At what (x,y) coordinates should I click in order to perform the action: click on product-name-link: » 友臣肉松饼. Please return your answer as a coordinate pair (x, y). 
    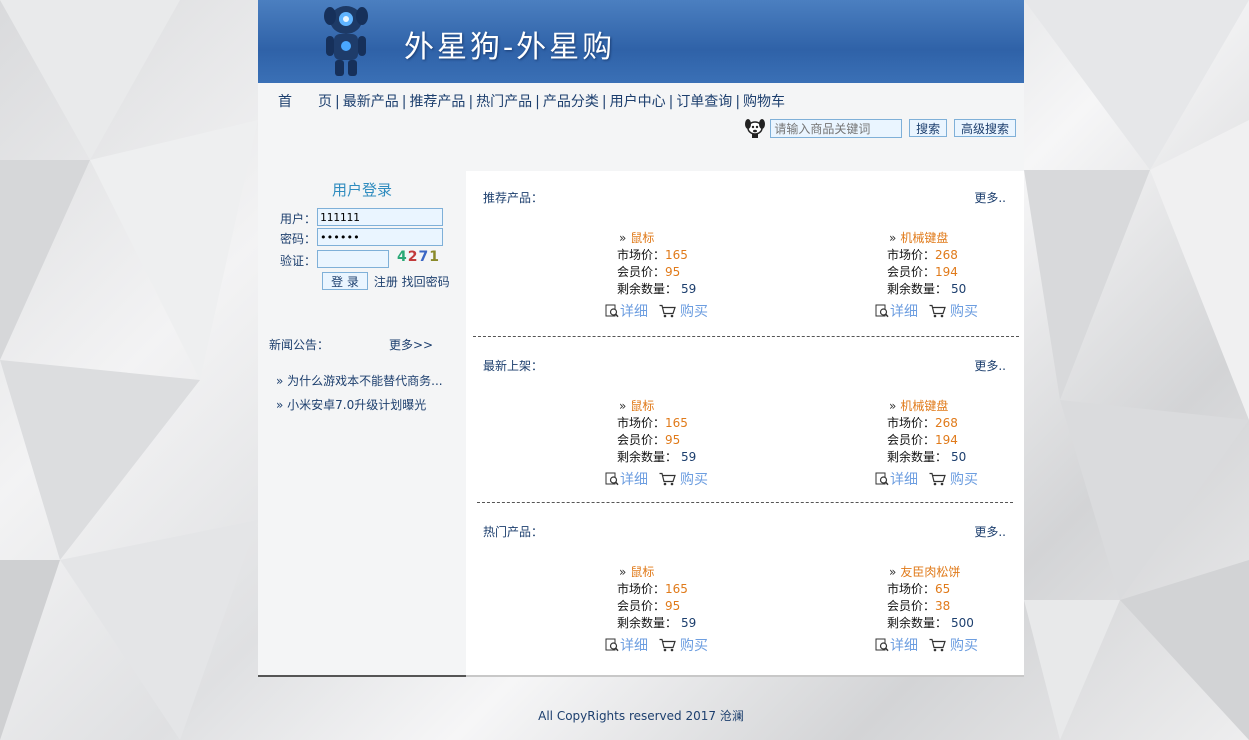
    Looking at the image, I should click on (924, 571).